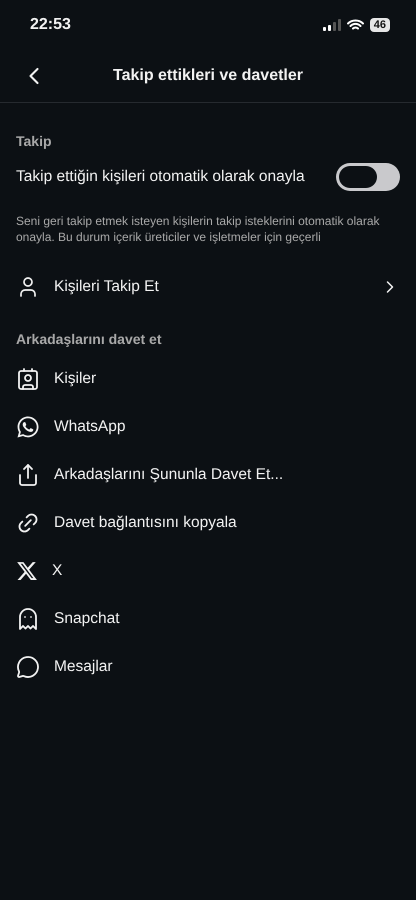  I want to click on wifi-icon, so click(355, 25).